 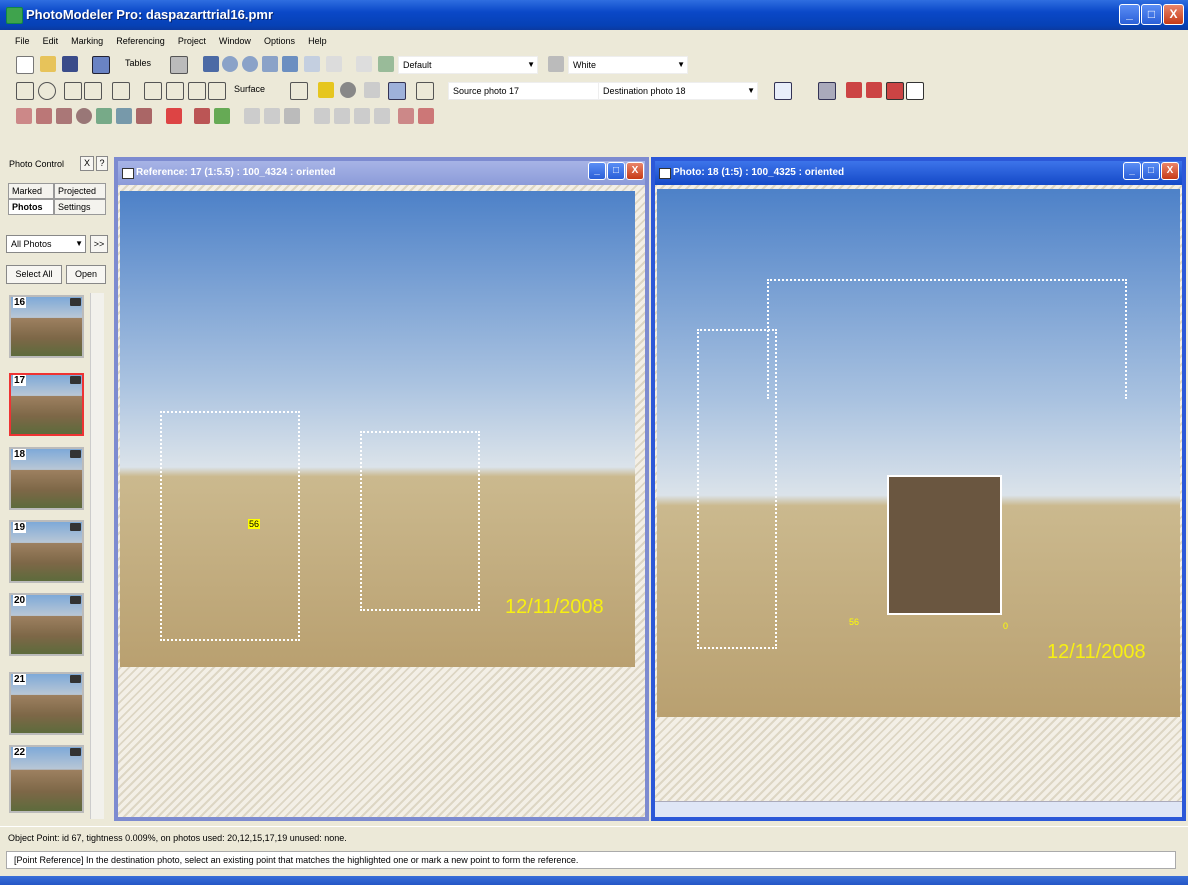 I want to click on destination-photo-combo: Destination photo 18 ▼, so click(x=678, y=91).